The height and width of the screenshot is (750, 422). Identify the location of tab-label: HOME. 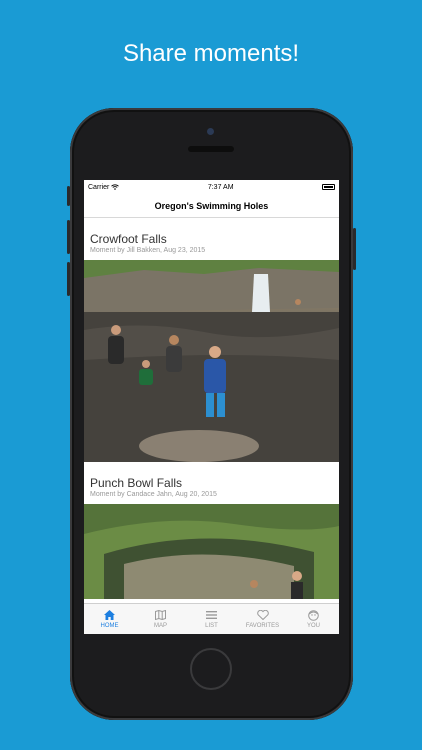
(109, 625).